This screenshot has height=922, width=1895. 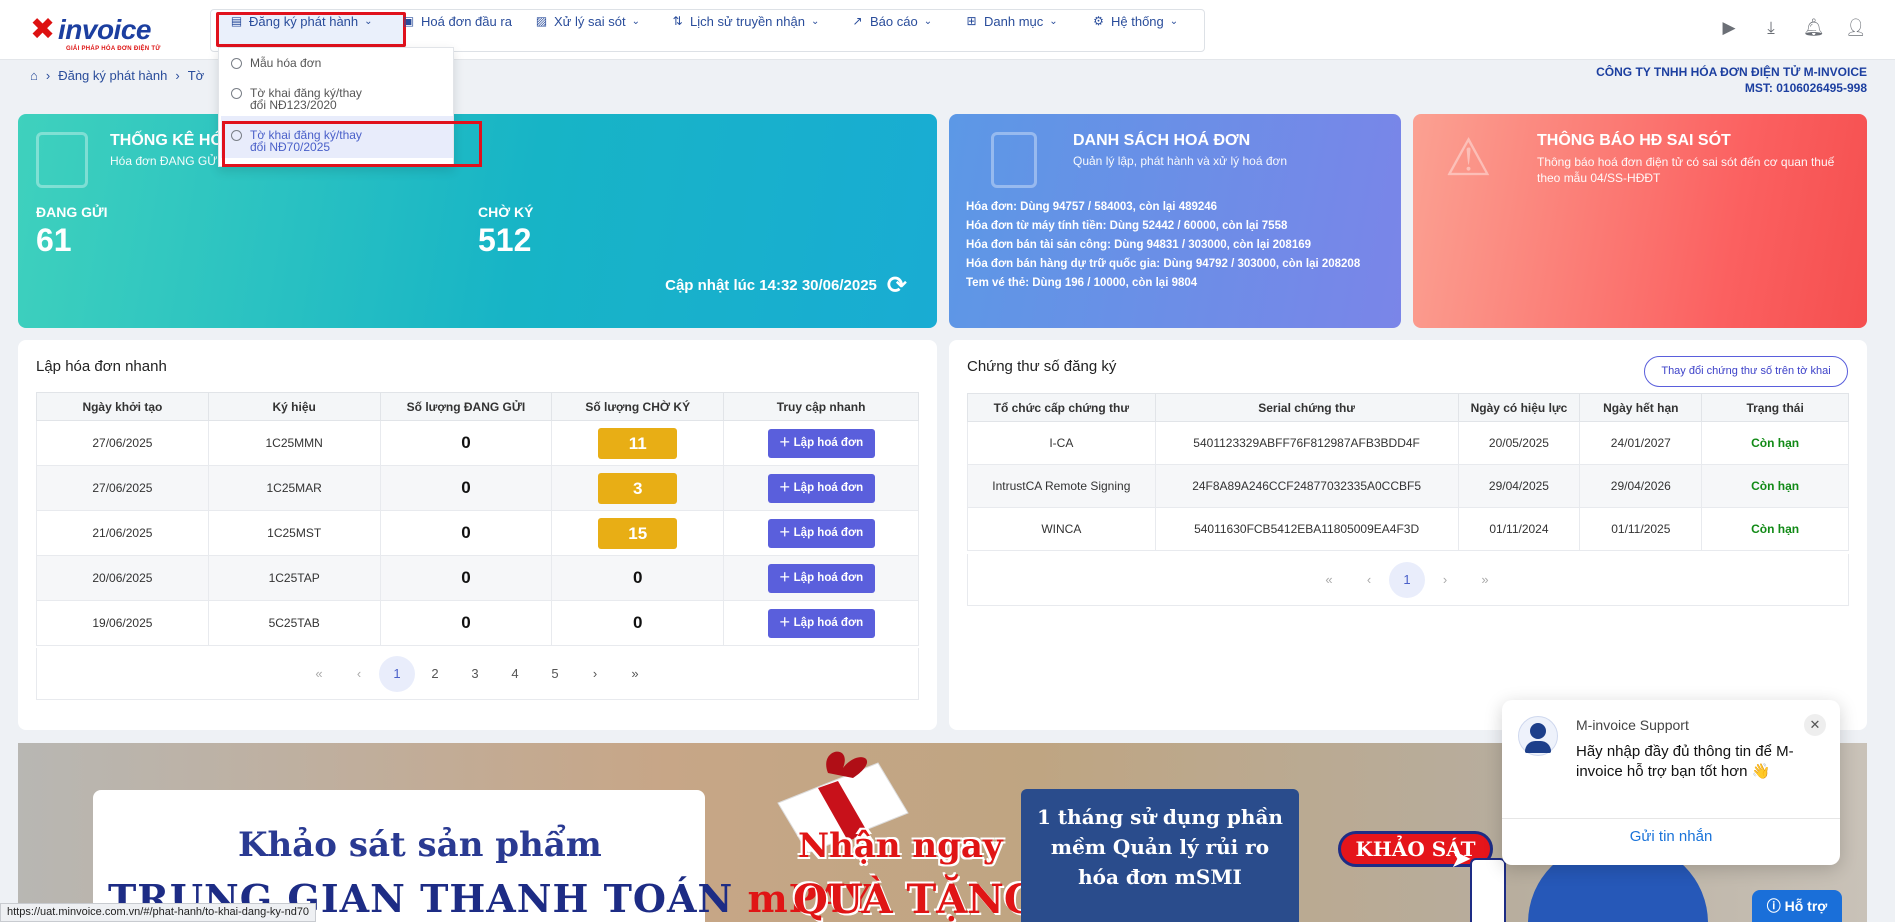 What do you see at coordinates (1729, 28) in the screenshot?
I see `youtube-icon: ▶` at bounding box center [1729, 28].